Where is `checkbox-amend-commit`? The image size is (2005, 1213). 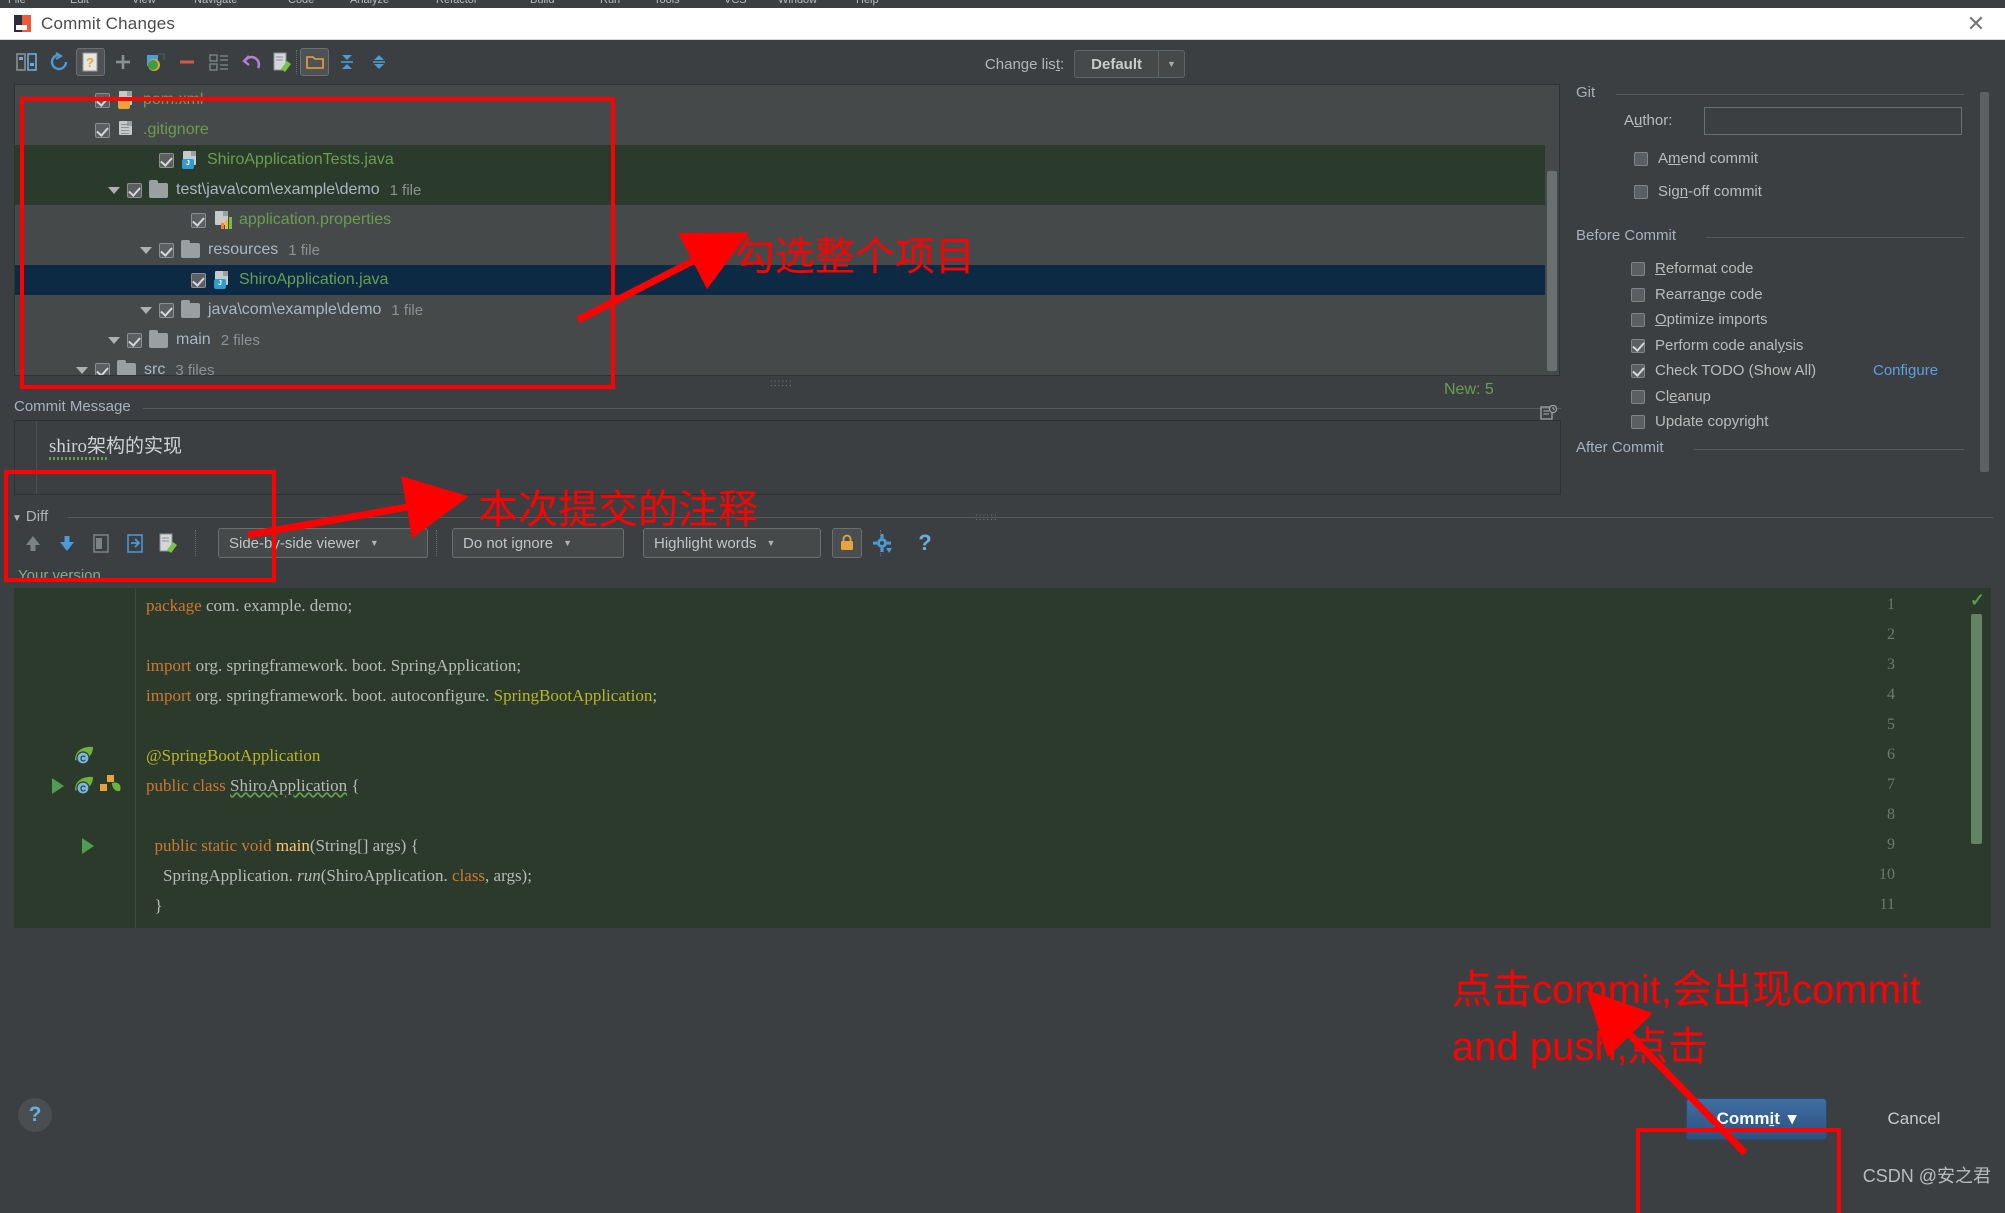 checkbox-amend-commit is located at coordinates (1641, 159).